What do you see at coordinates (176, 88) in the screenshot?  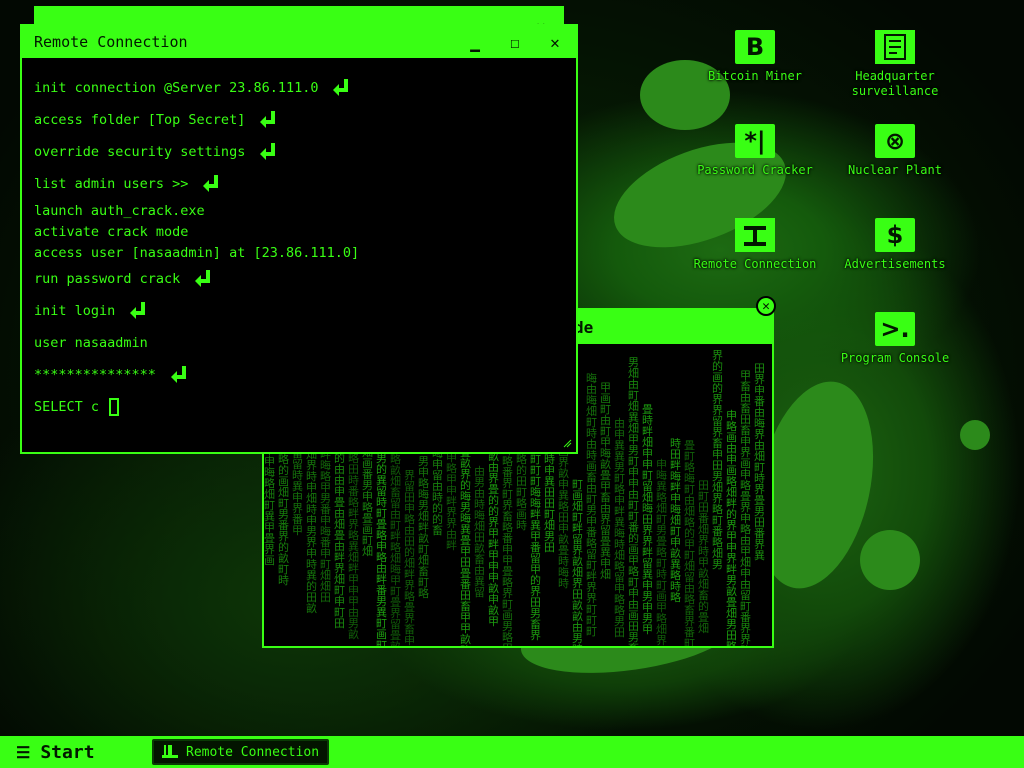 I see `terminal-line-text: init connection @Server 23.86.111.0` at bounding box center [176, 88].